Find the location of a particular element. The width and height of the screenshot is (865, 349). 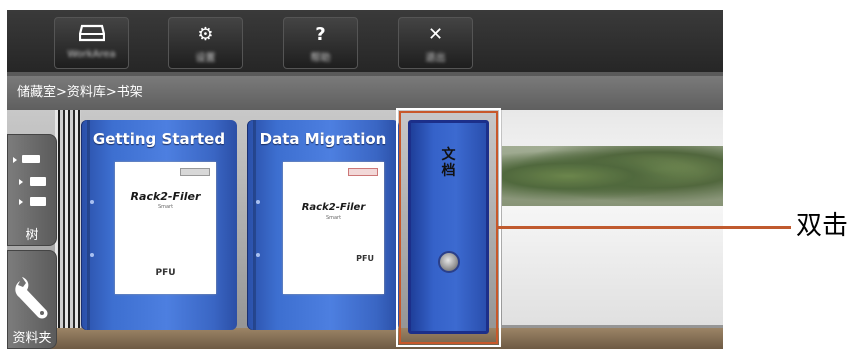

gear-icon: ⚙ is located at coordinates (205, 34).